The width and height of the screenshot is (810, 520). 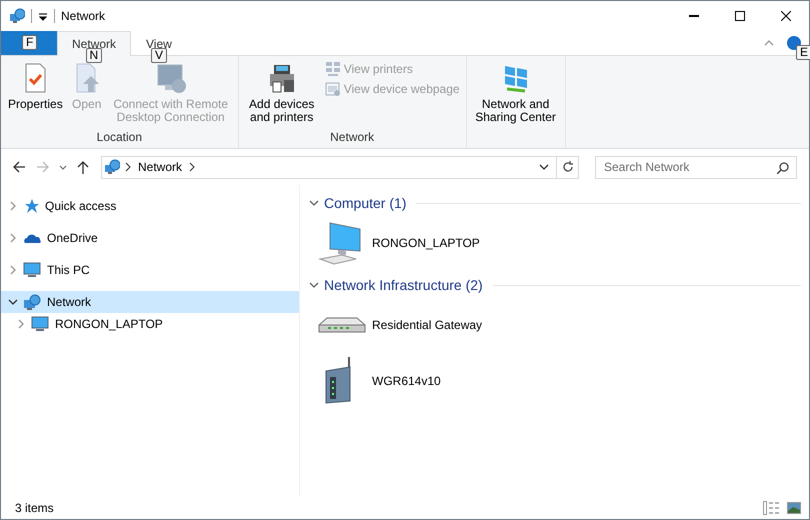 What do you see at coordinates (340, 167) in the screenshot?
I see `address-bar: Network` at bounding box center [340, 167].